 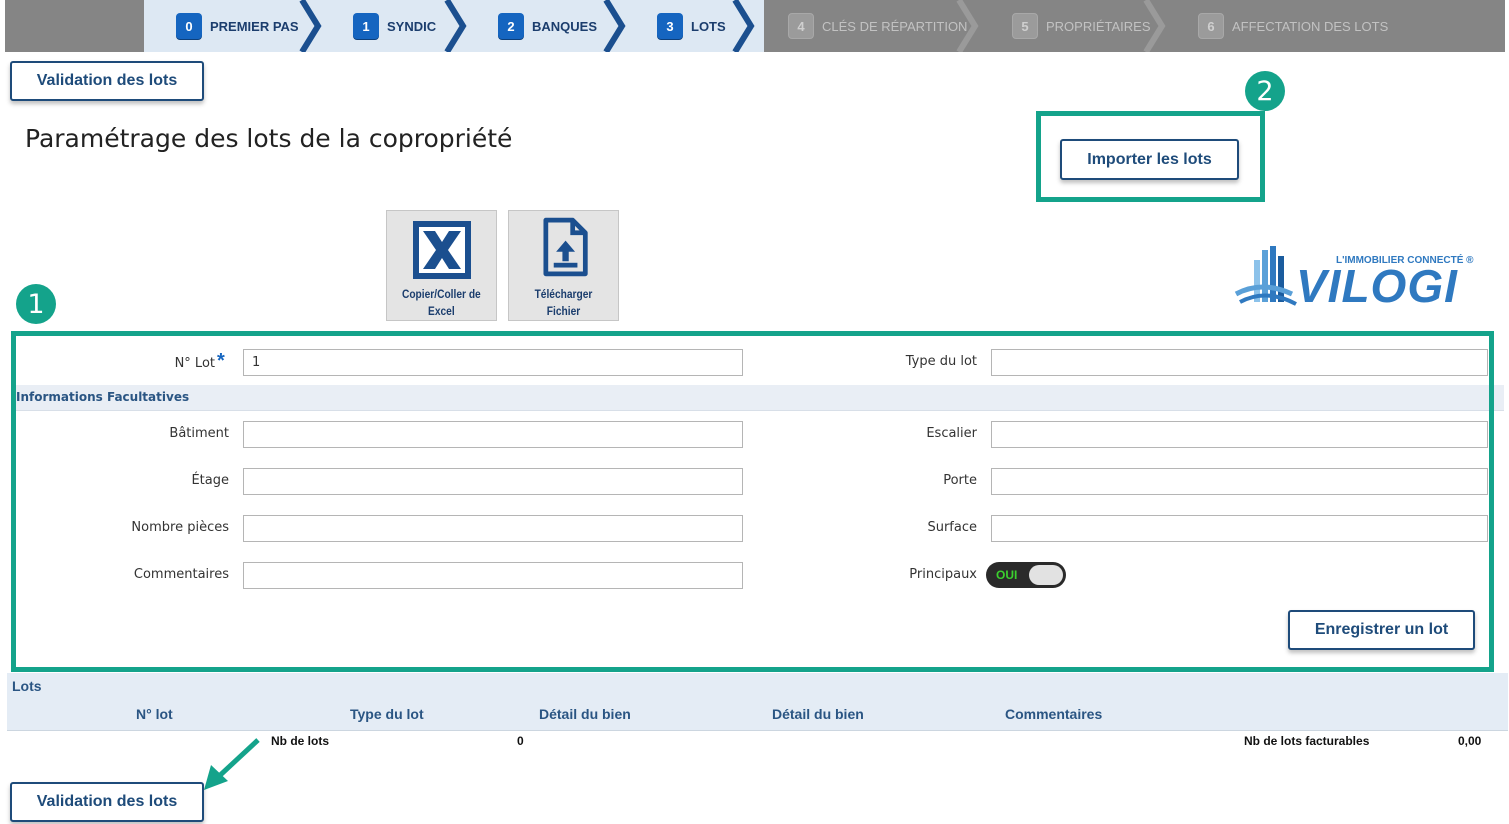 I want to click on step-number: 1, so click(x=366, y=26).